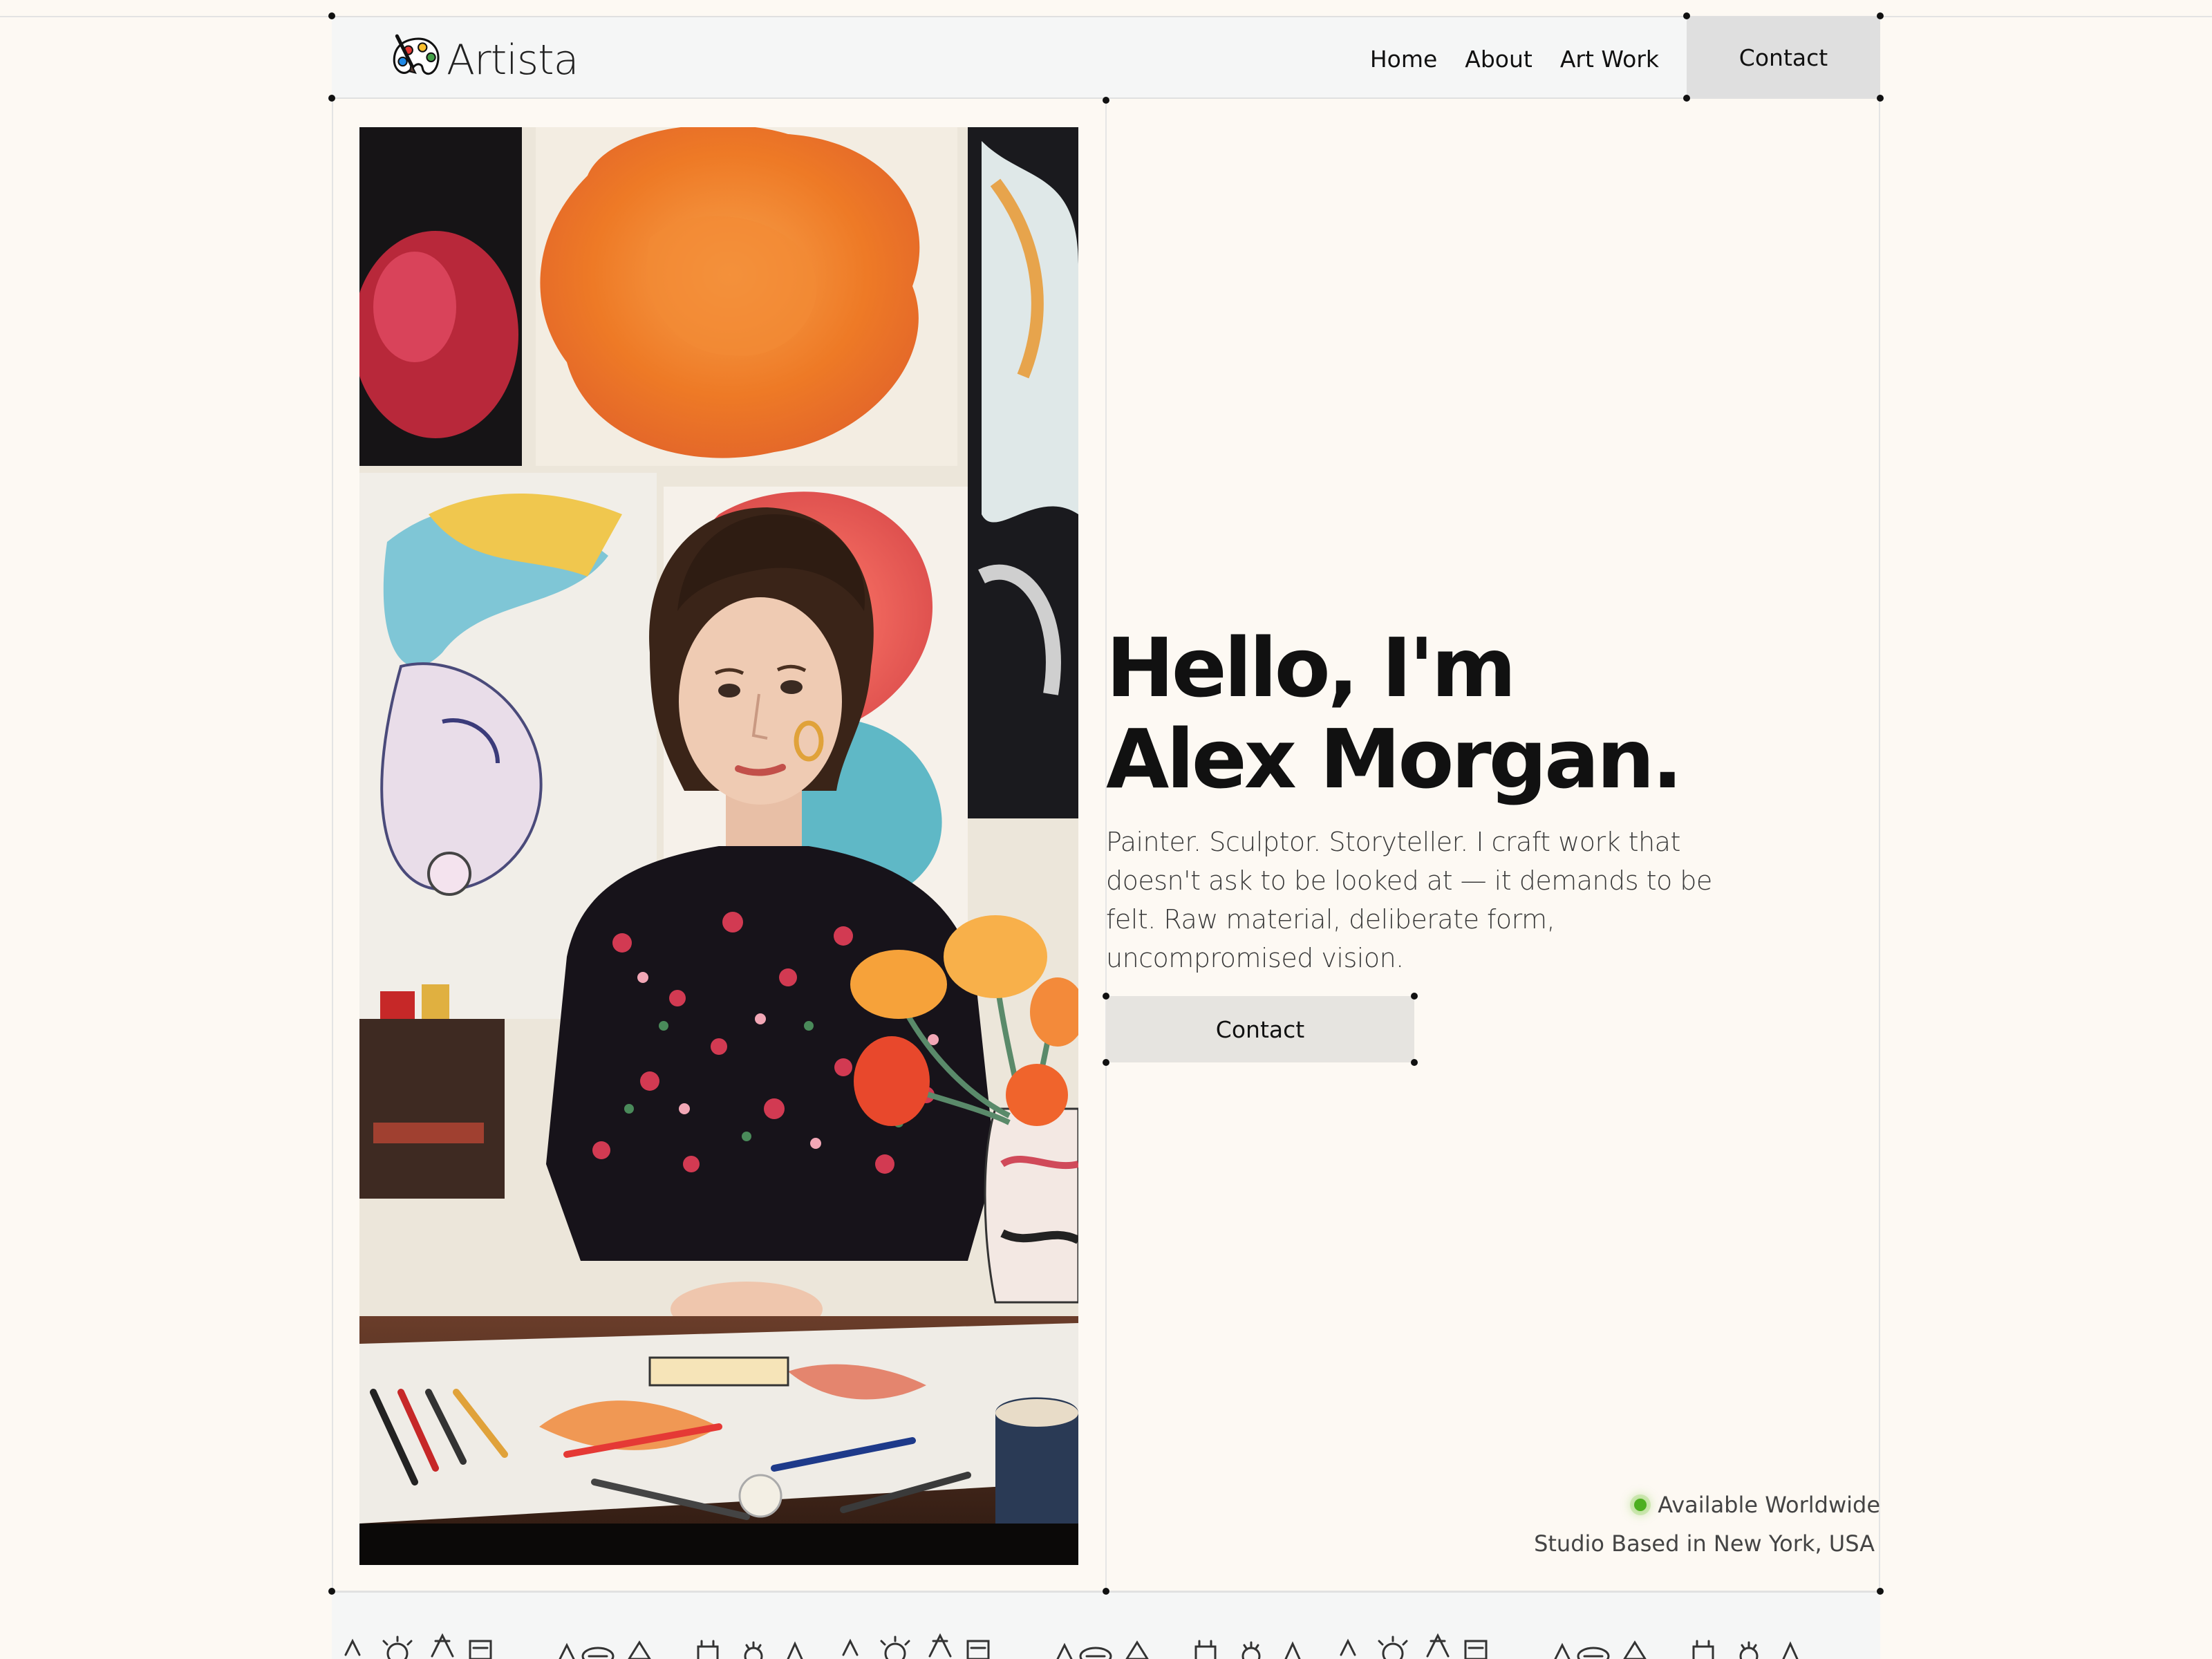  What do you see at coordinates (417, 55) in the screenshot?
I see `palette-brush-icon` at bounding box center [417, 55].